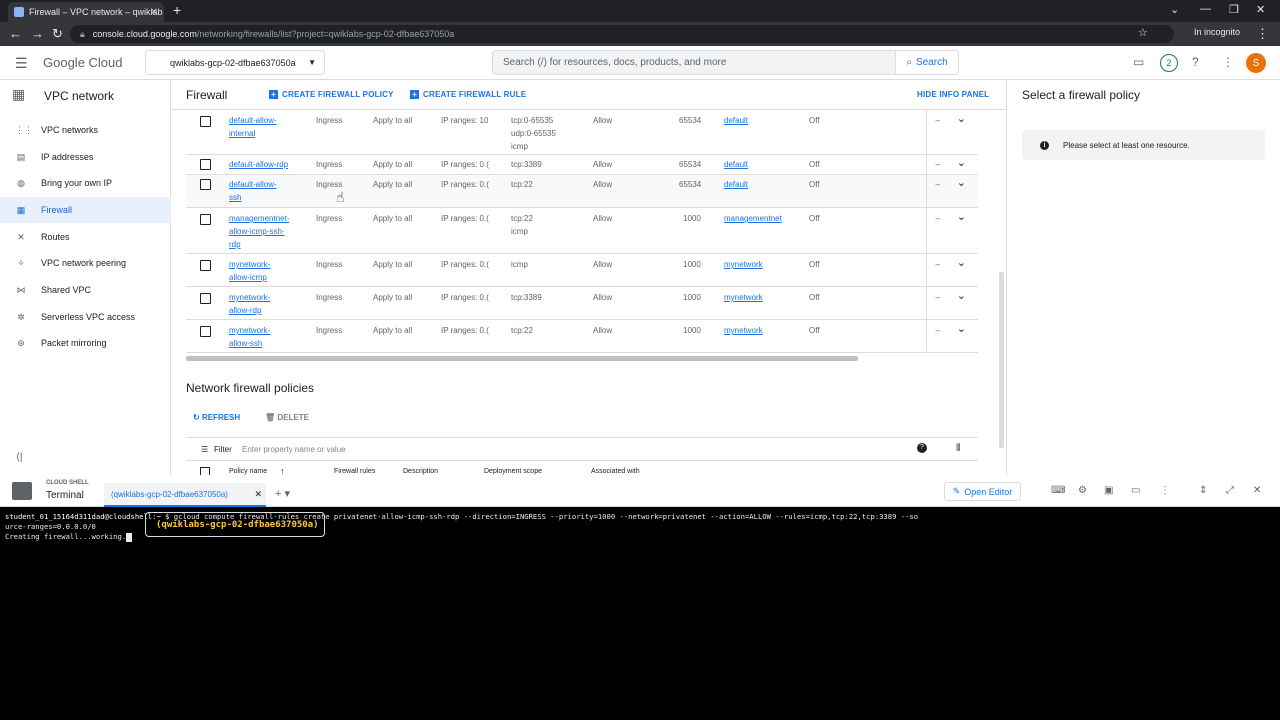 This screenshot has width=1280, height=720. Describe the element at coordinates (1262, 34) in the screenshot. I see `menu-dots-icon: ⋮` at that location.